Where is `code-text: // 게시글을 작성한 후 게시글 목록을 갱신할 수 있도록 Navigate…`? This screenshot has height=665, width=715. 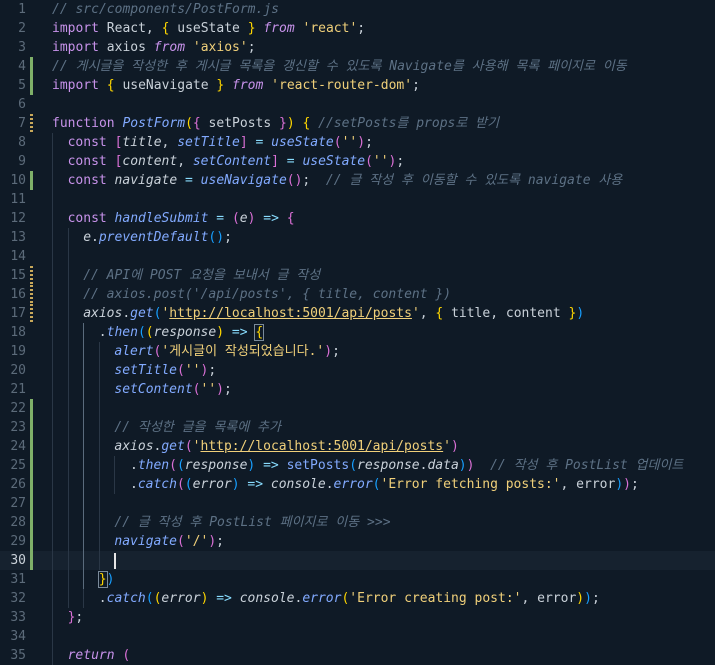 code-text: // 게시글을 작성한 후 게시글 목록을 갱신할 수 있도록 Navigate… is located at coordinates (339, 66).